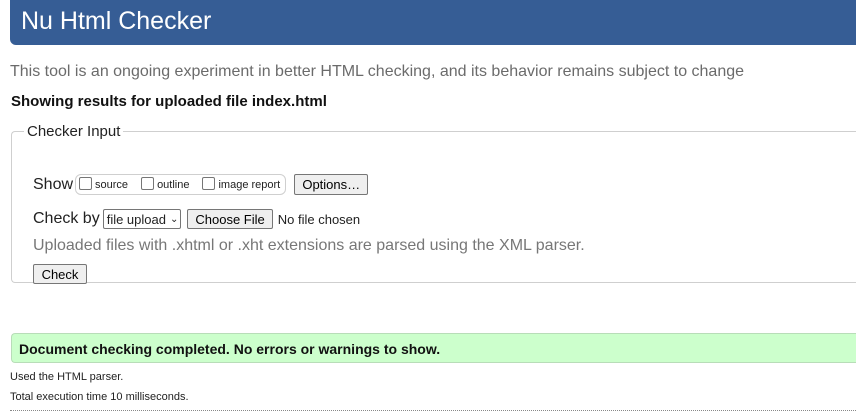 The height and width of the screenshot is (419, 856). I want to click on choose-file-button: Choose File, so click(230, 219).